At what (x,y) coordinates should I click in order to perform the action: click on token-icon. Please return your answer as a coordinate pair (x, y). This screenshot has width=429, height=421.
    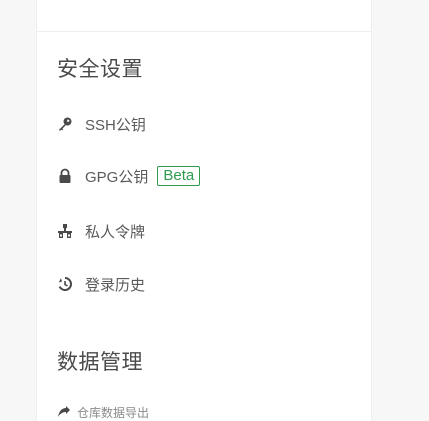
    Looking at the image, I should click on (65, 231).